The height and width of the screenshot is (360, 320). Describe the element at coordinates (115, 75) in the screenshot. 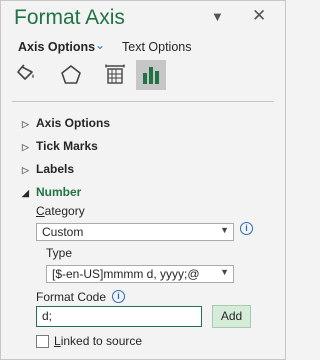

I see `size-properties-icon` at that location.